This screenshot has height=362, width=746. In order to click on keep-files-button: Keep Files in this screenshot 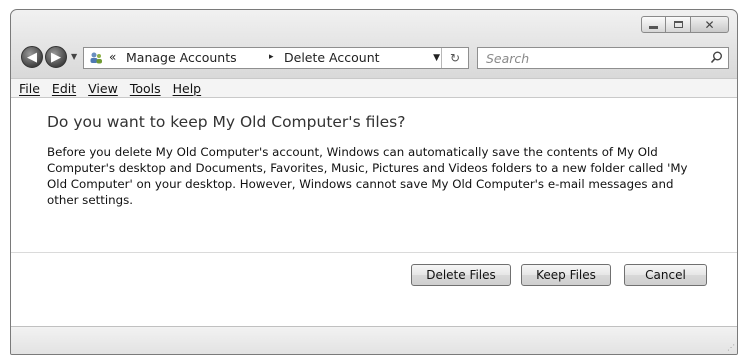, I will do `click(566, 275)`.